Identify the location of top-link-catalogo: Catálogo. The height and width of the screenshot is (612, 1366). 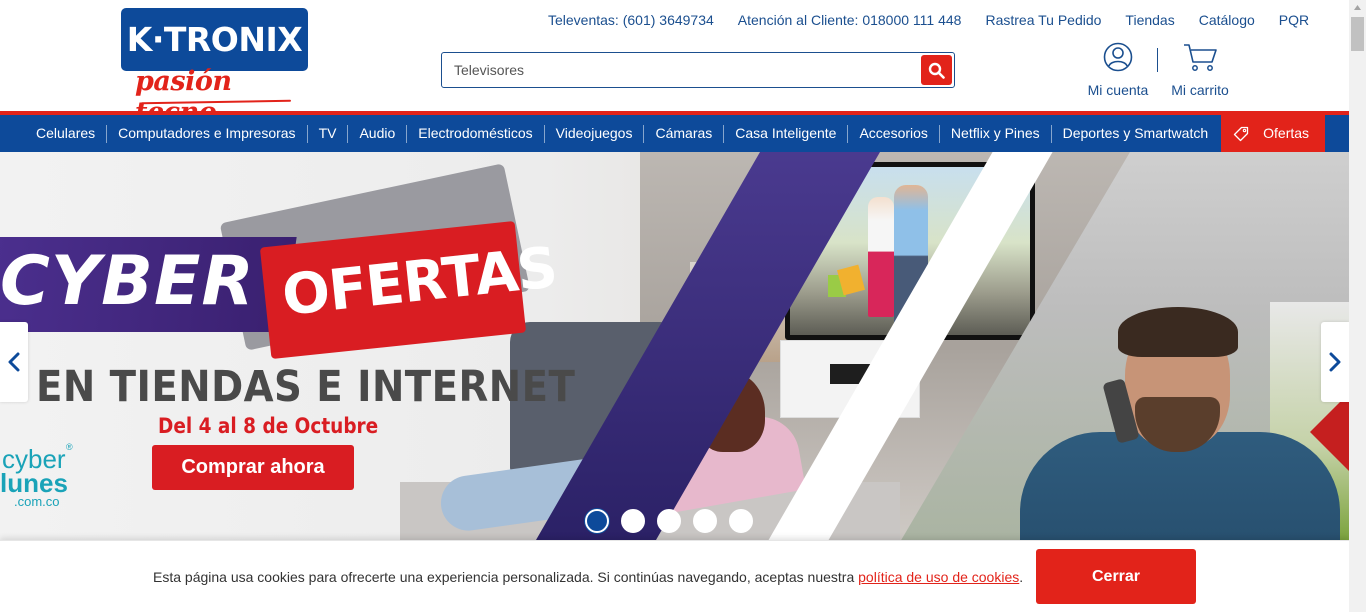
(1227, 21).